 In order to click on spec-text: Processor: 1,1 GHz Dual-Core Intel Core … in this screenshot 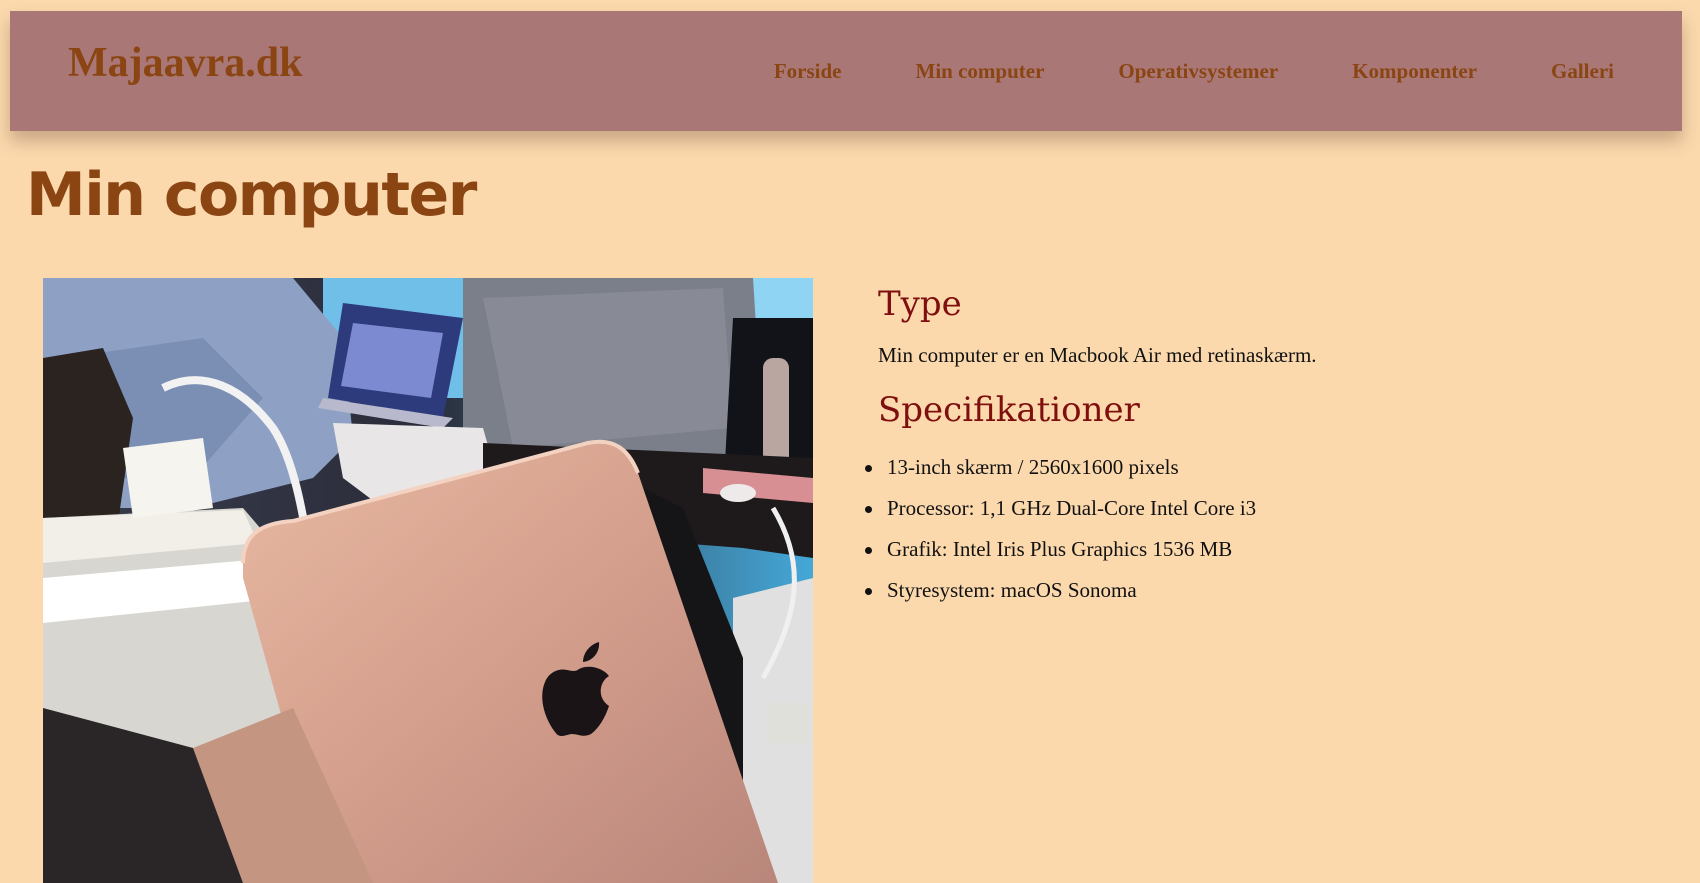, I will do `click(1072, 508)`.